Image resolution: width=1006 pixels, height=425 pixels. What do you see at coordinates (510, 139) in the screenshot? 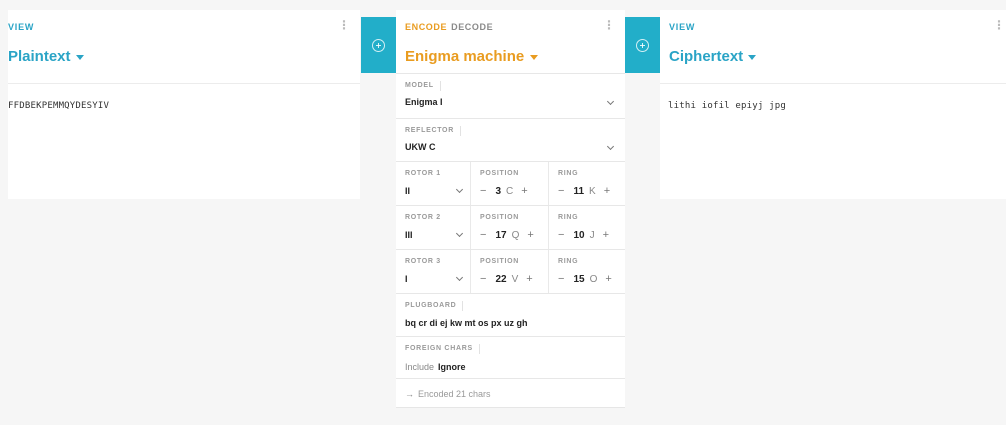
I see `reflector-select: REFLECTOR UKW C` at bounding box center [510, 139].